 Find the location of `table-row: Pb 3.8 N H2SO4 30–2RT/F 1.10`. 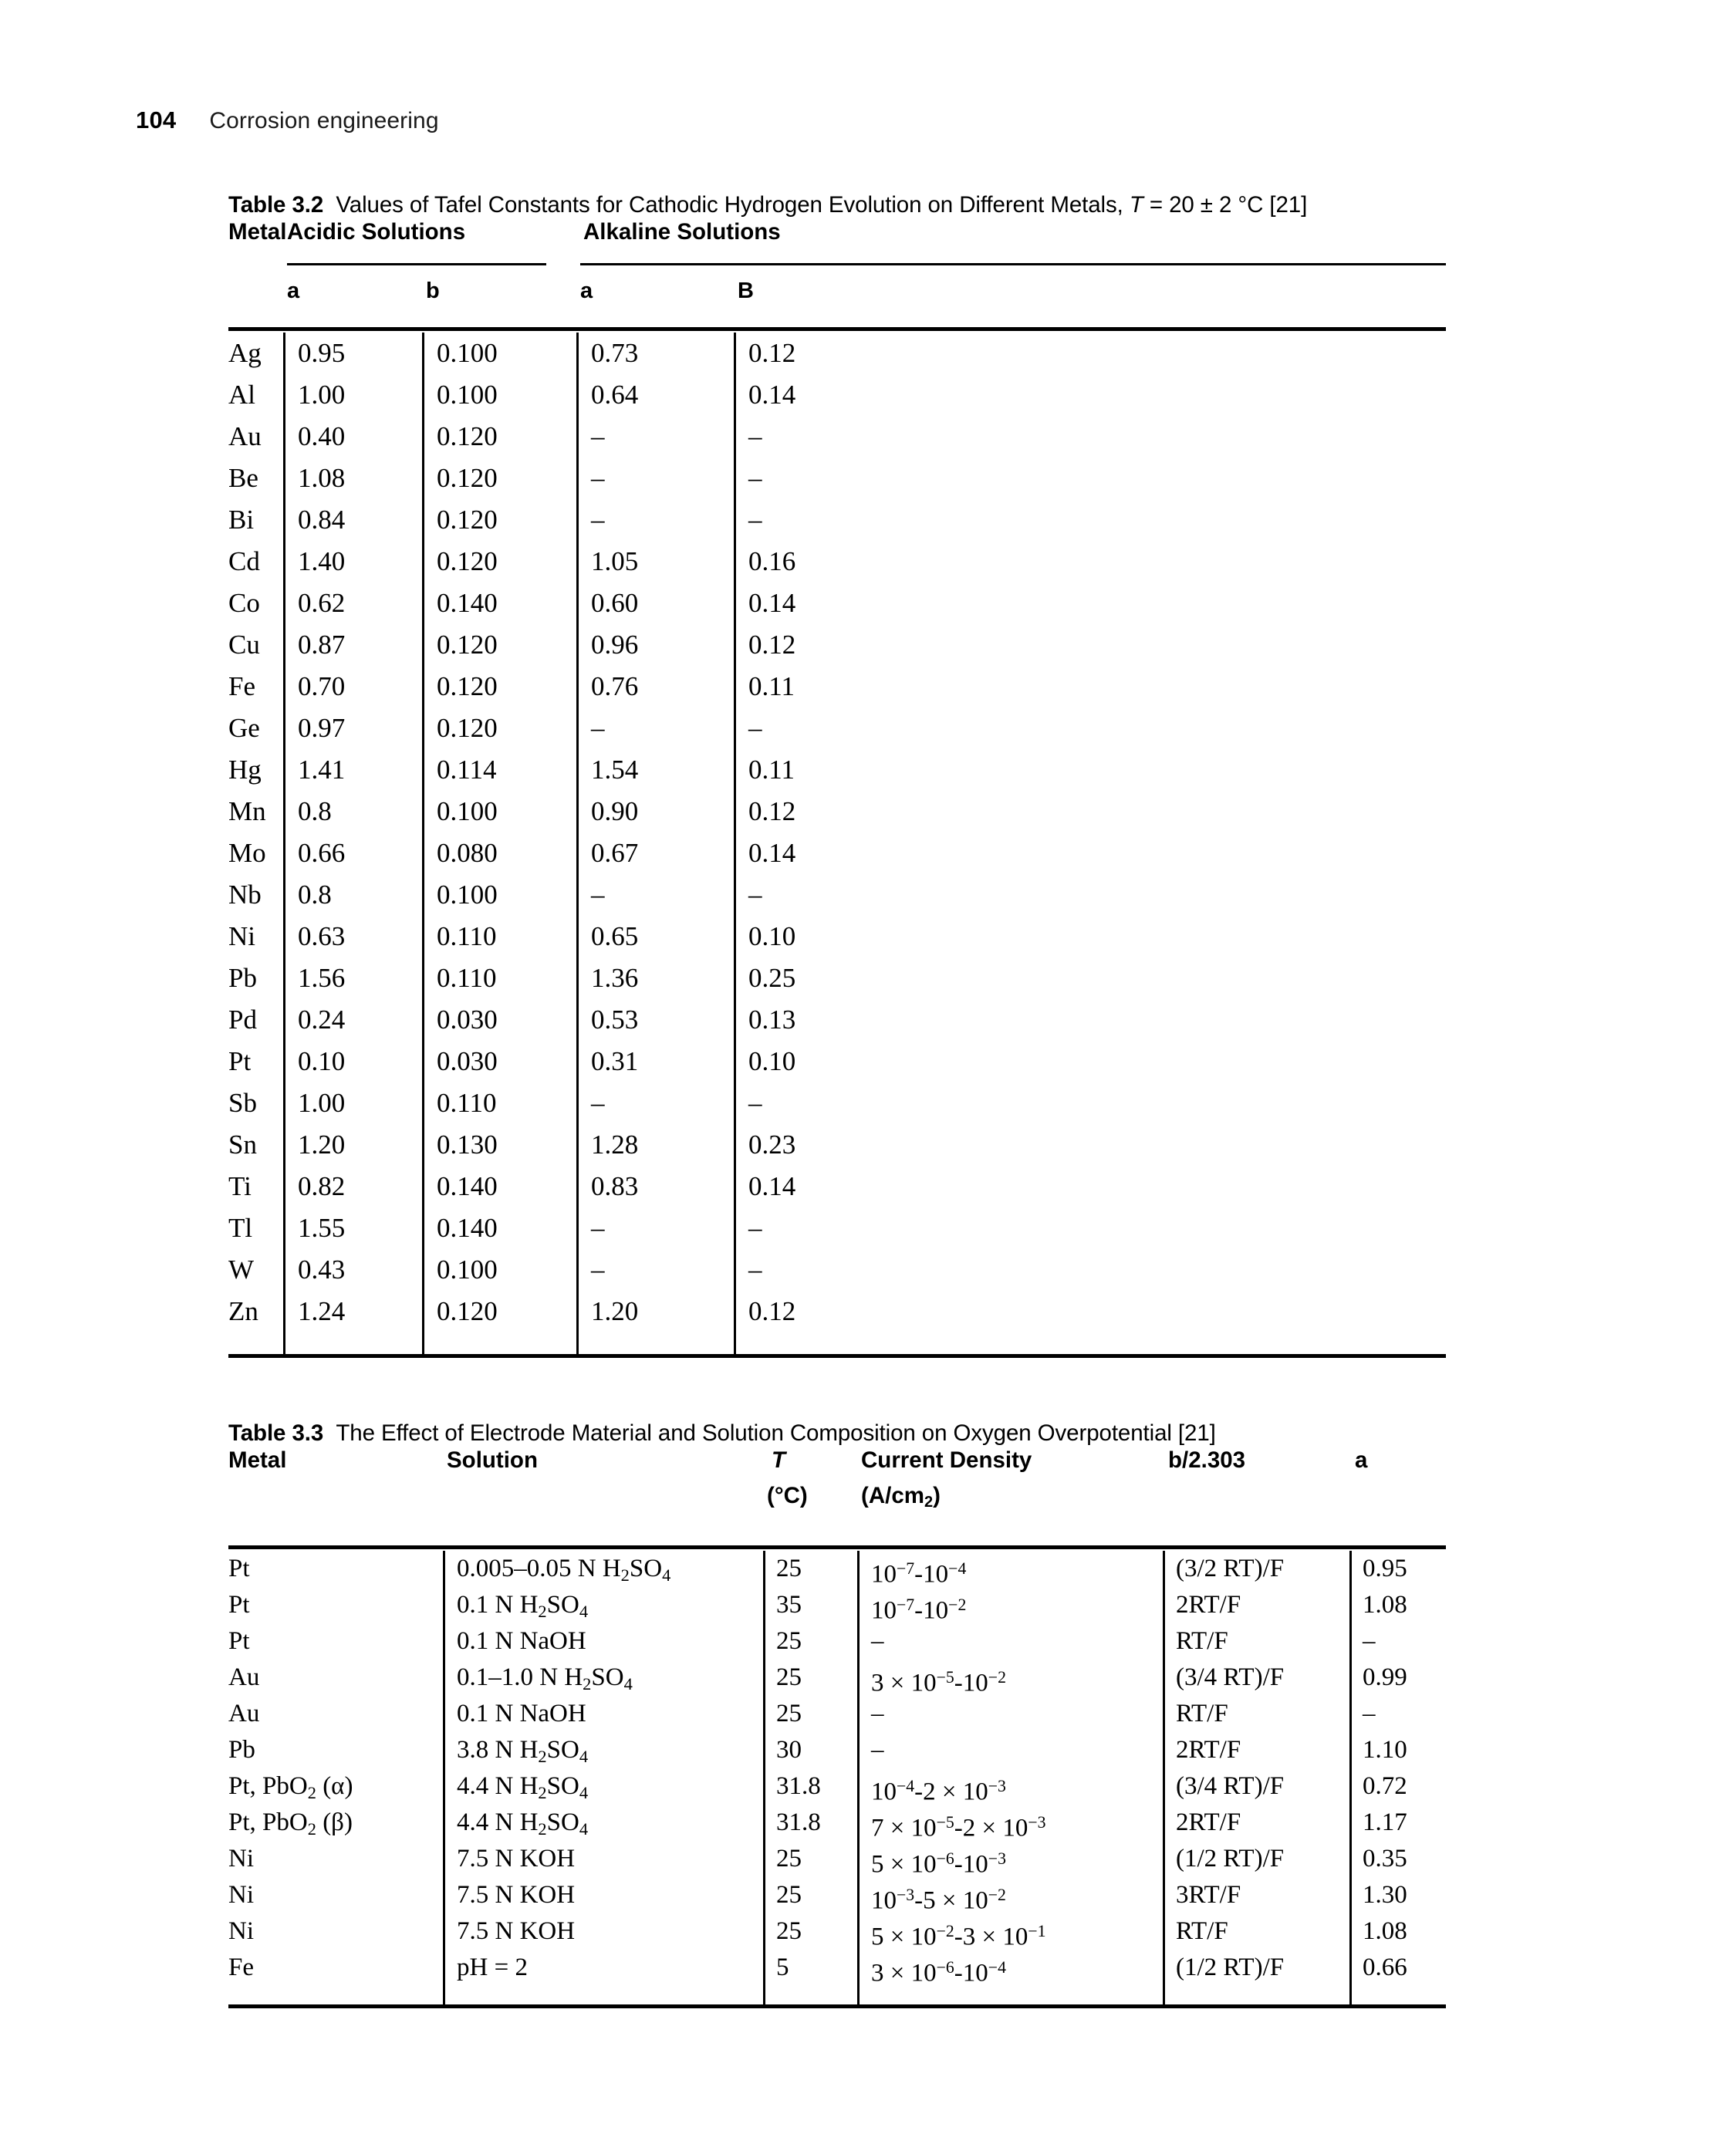

table-row: Pb 3.8 N H2SO4 30–2RT/F 1.10 is located at coordinates (837, 1750).